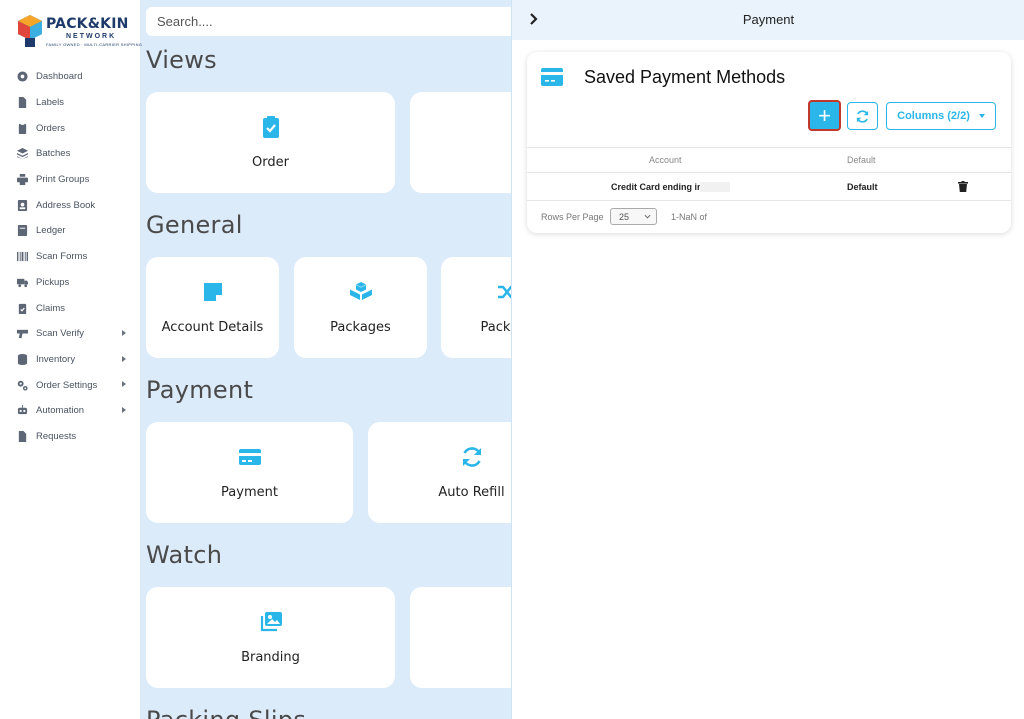 The image size is (1024, 719). I want to click on section-title-watch: Watch, so click(184, 555).